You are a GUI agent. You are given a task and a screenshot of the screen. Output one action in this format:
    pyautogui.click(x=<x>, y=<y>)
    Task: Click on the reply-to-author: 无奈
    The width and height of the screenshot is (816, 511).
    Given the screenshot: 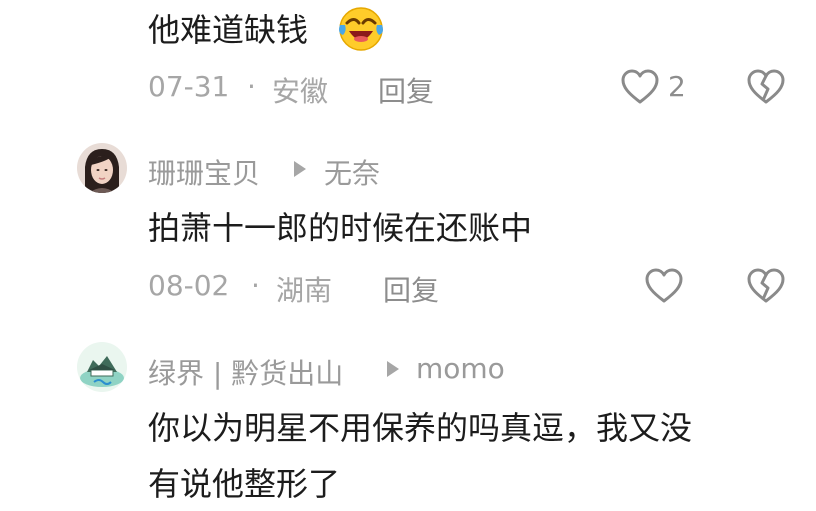 What is the action you would take?
    pyautogui.click(x=352, y=172)
    